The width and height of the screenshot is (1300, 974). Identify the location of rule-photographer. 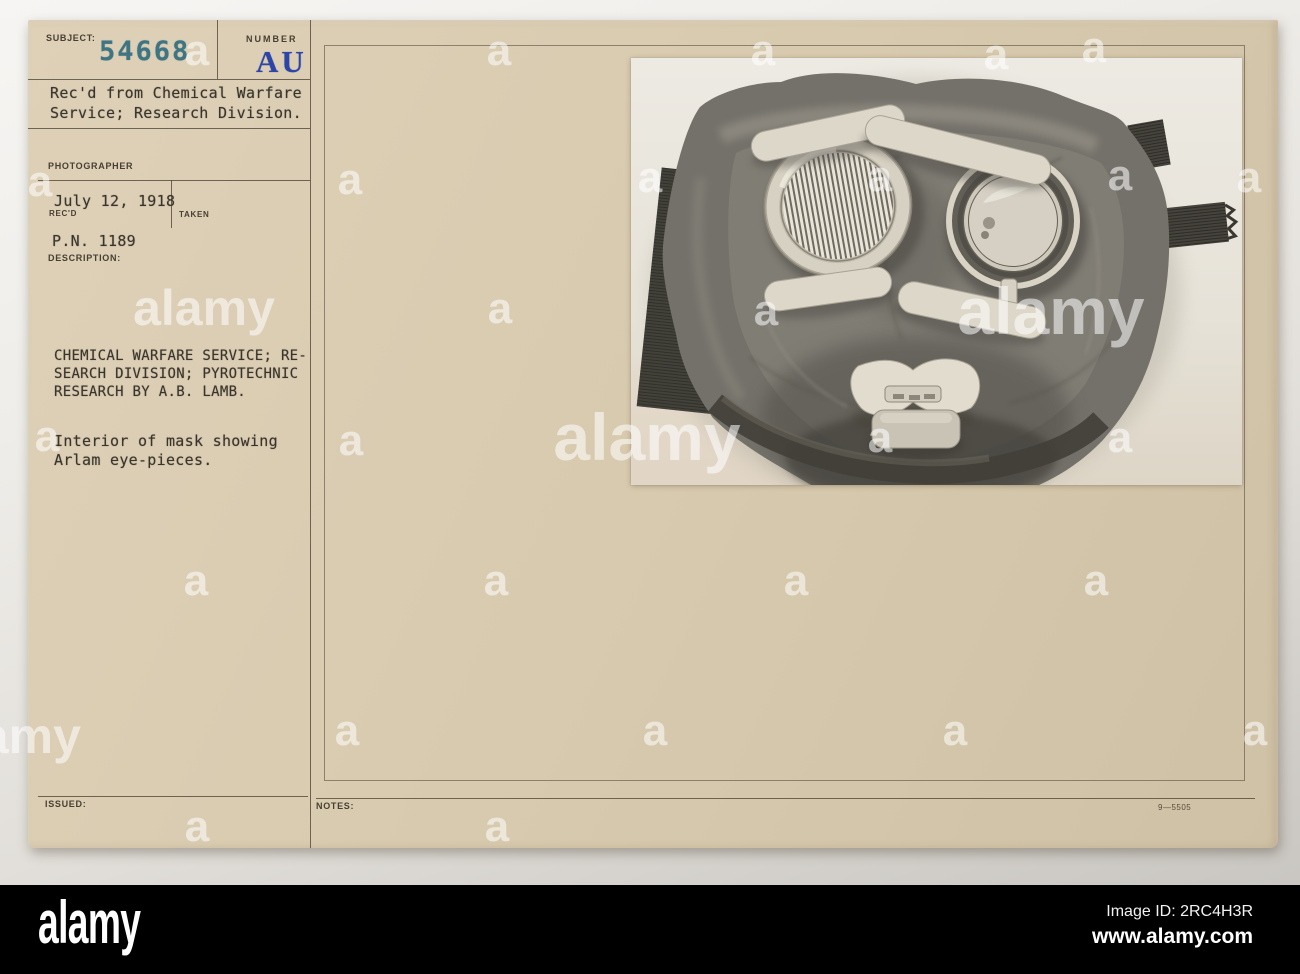
(174, 180).